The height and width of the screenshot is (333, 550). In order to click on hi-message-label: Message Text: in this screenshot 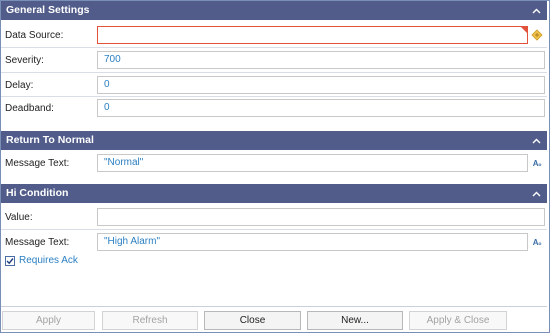, I will do `click(37, 242)`.